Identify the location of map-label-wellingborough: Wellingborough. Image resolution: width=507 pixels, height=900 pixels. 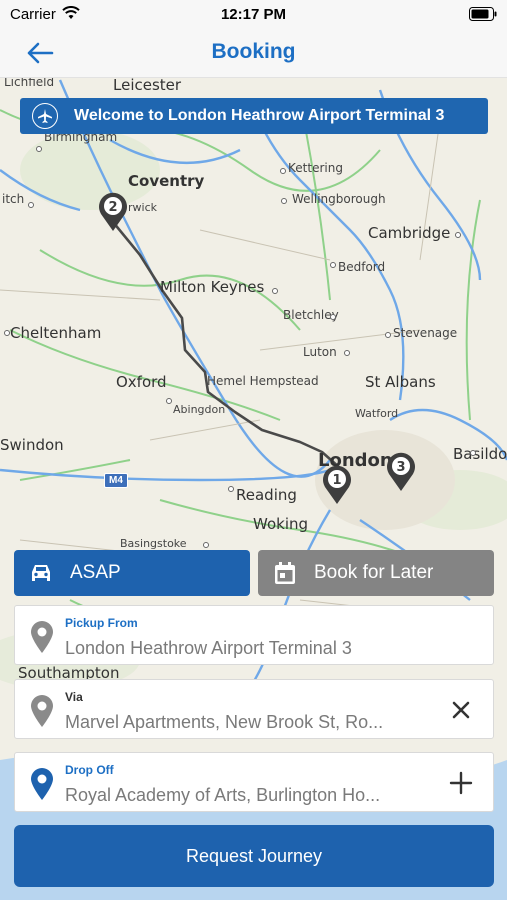
(339, 199).